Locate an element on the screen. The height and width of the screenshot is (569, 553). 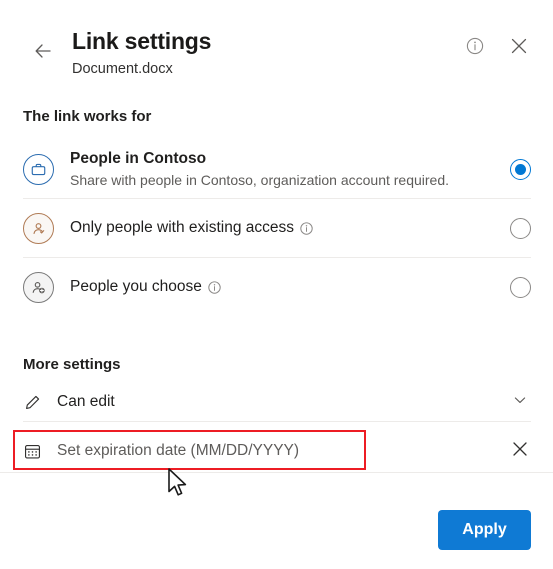
chevron-down-icon is located at coordinates (520, 402).